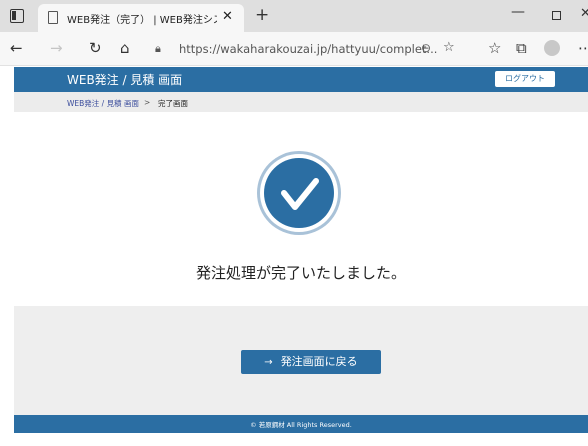 Image resolution: width=588 pixels, height=446 pixels. I want to click on copyright-text: © 若原鋼材 All Rights Reserved., so click(301, 425).